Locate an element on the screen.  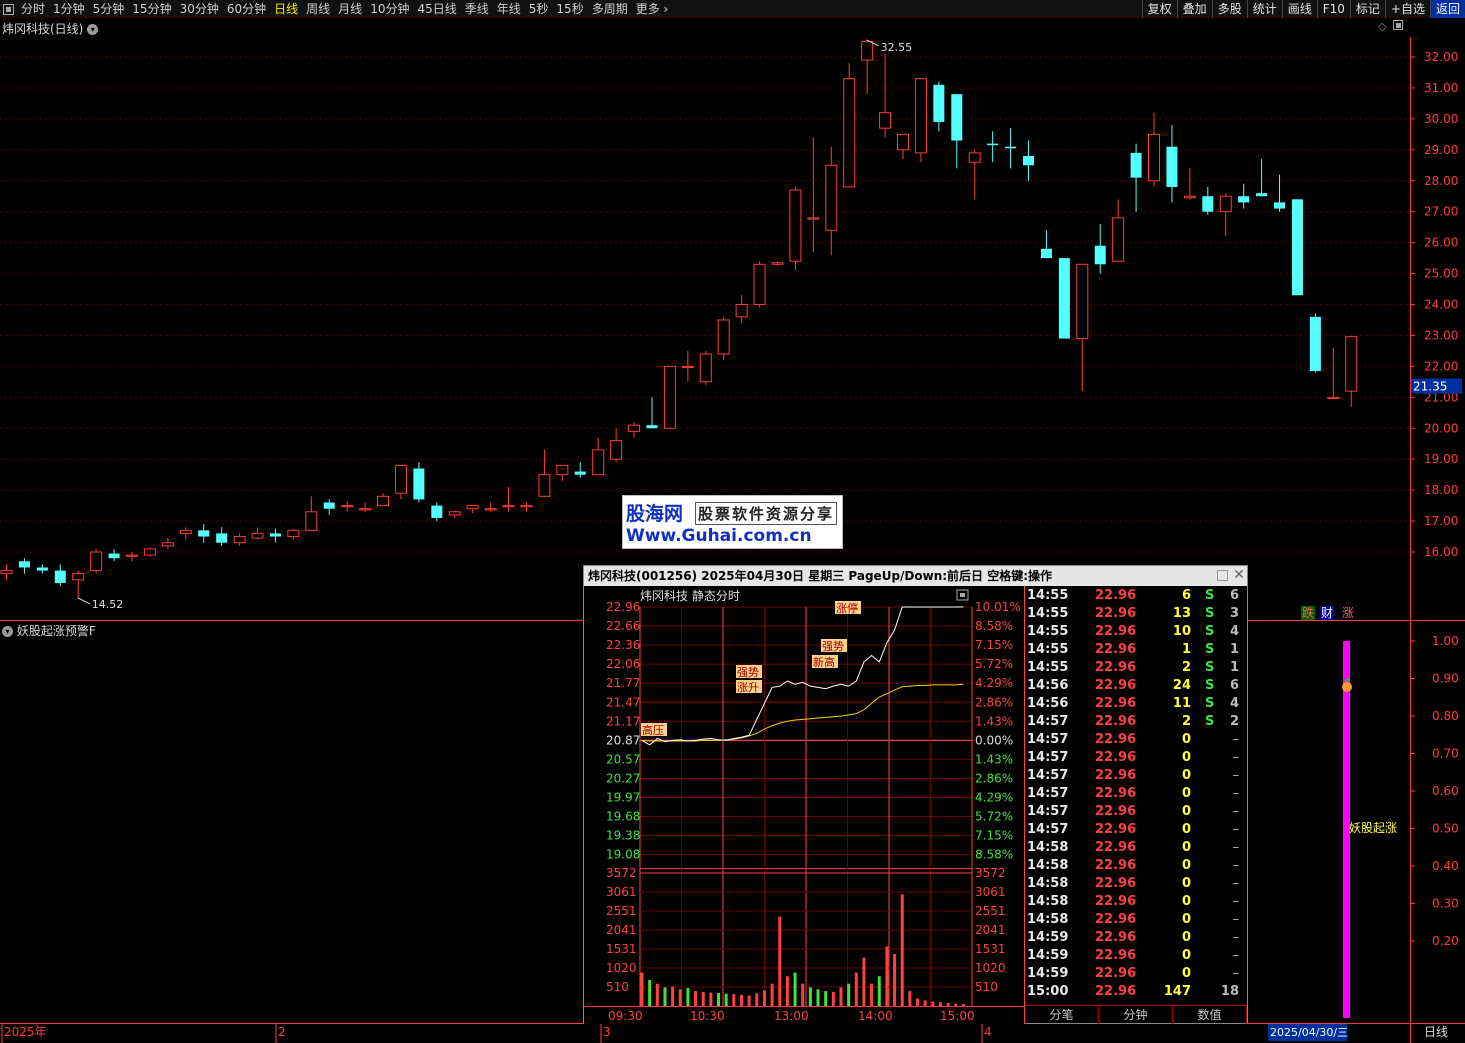
function-button: 叠加 is located at coordinates (1194, 9).